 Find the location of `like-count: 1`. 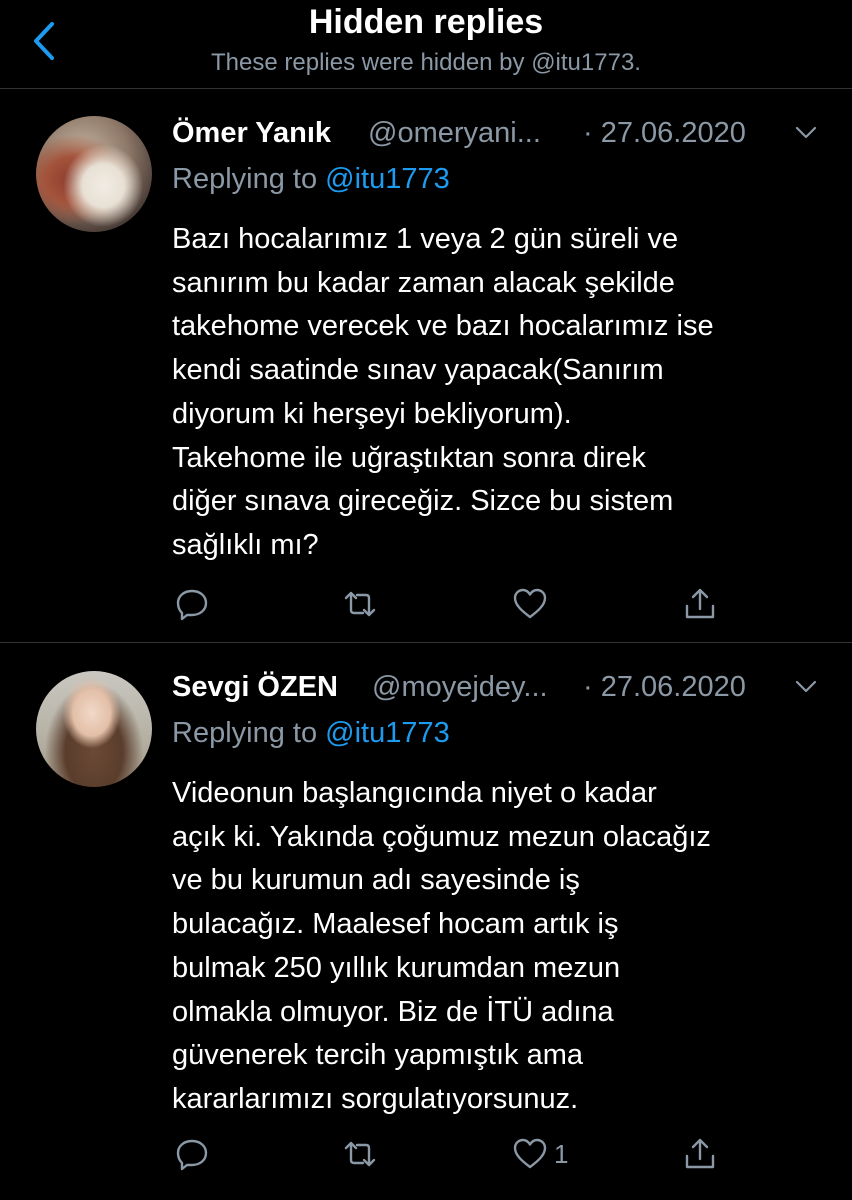

like-count: 1 is located at coordinates (561, 1154).